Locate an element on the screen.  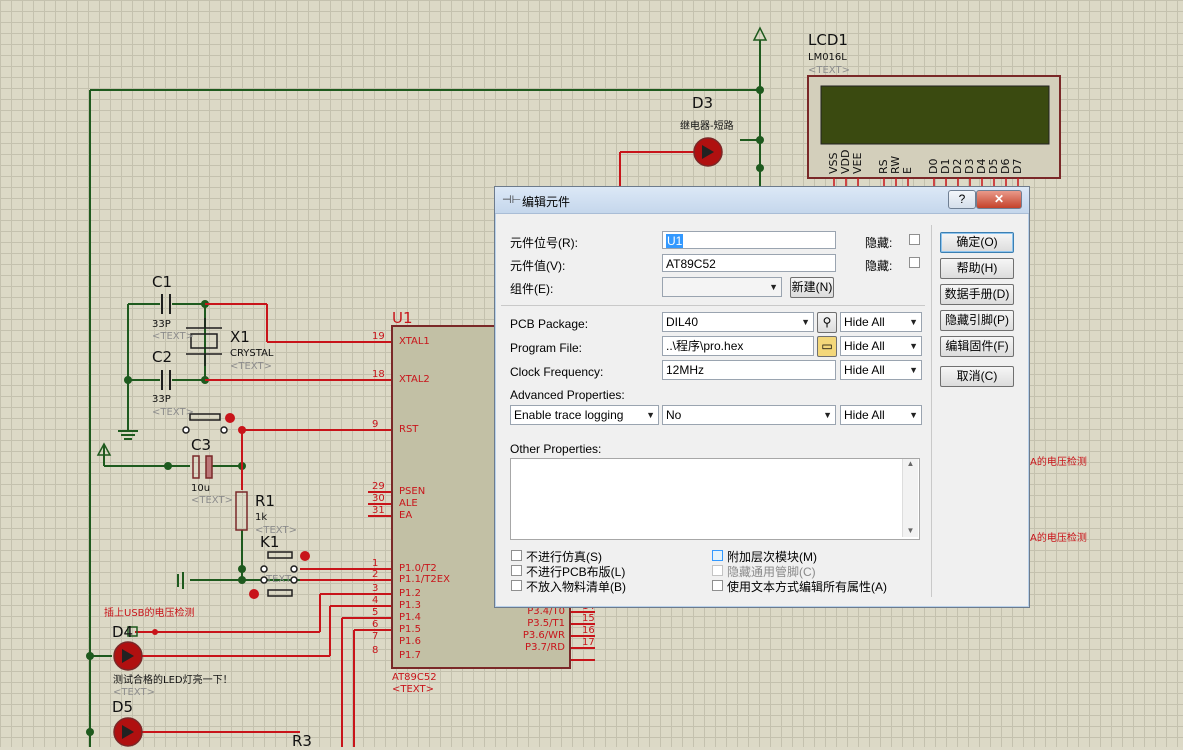
c2-ref: C2 is located at coordinates (162, 357).